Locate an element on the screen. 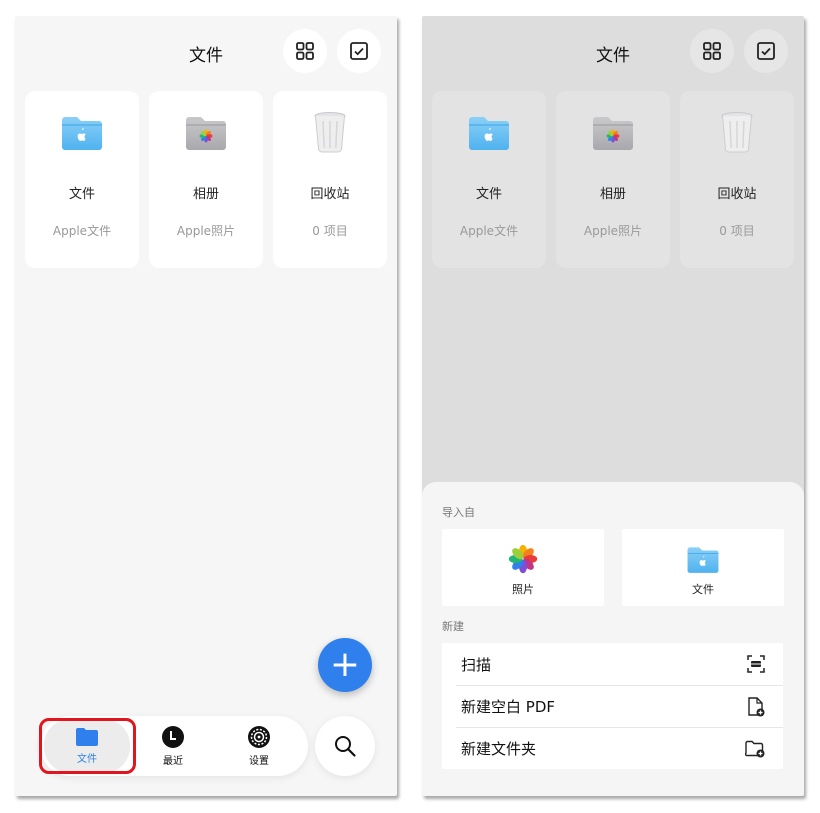 The height and width of the screenshot is (813, 820). new-pdf-icon is located at coordinates (756, 706).